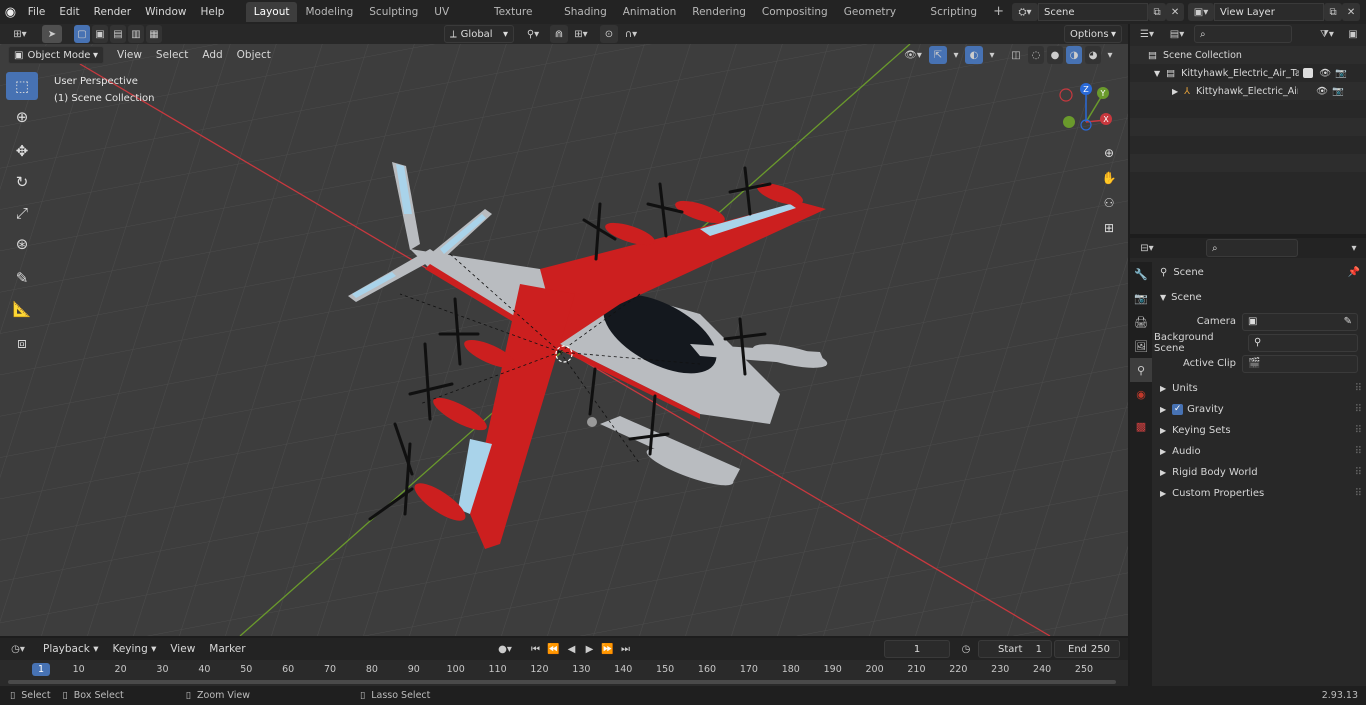 This screenshot has width=1366, height=705. Describe the element at coordinates (1036, 55) in the screenshot. I see `wireframe-shading-icon: ◌` at that location.